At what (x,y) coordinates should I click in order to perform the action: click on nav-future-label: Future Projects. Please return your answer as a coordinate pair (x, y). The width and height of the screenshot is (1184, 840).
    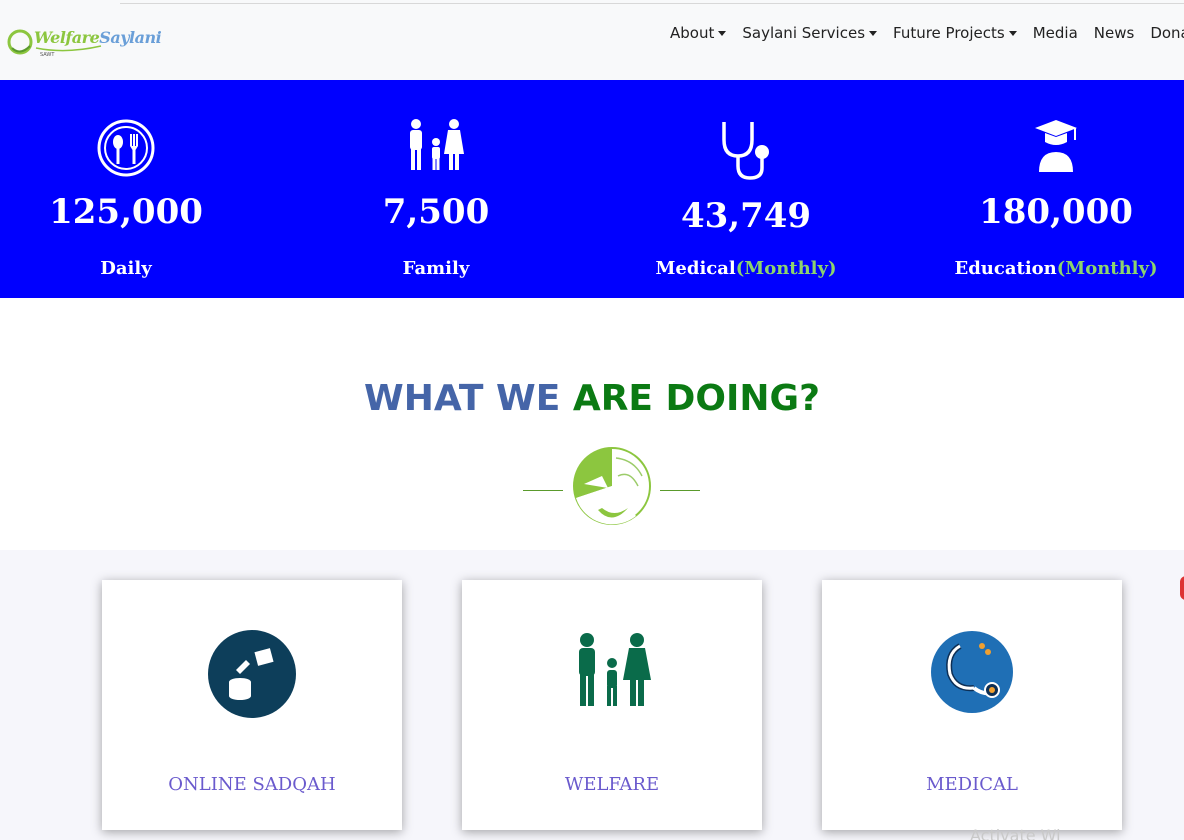
    Looking at the image, I should click on (949, 33).